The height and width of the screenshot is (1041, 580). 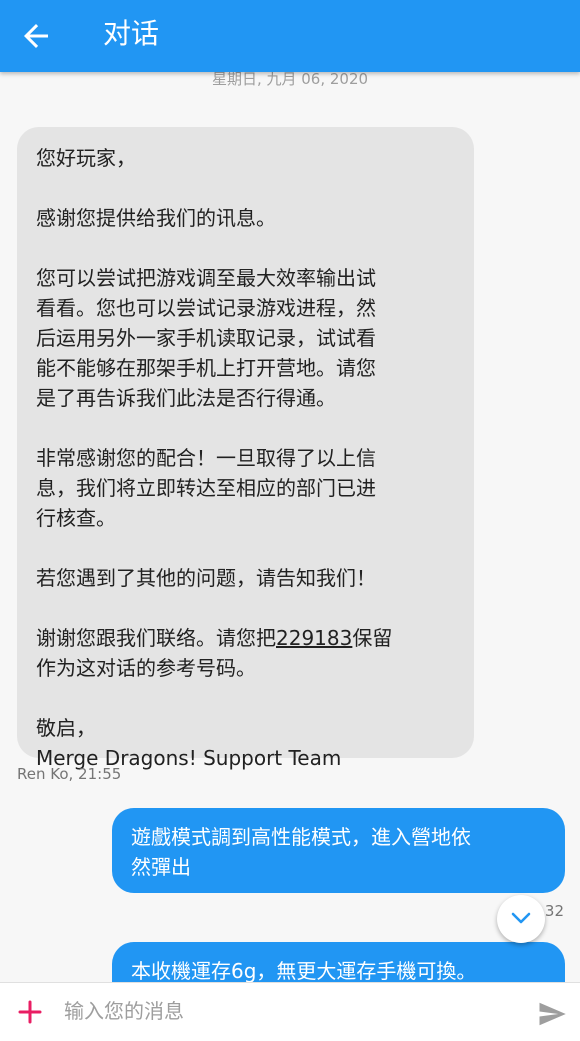 What do you see at coordinates (304, 970) in the screenshot?
I see `message-text: 本收機運存6g，無更大運存手機可換。` at bounding box center [304, 970].